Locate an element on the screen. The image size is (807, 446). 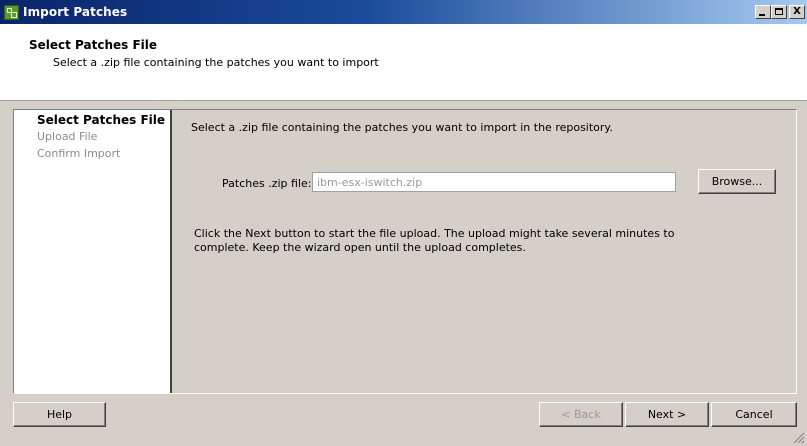
title-bar: Import Patches X is located at coordinates (403, 12).